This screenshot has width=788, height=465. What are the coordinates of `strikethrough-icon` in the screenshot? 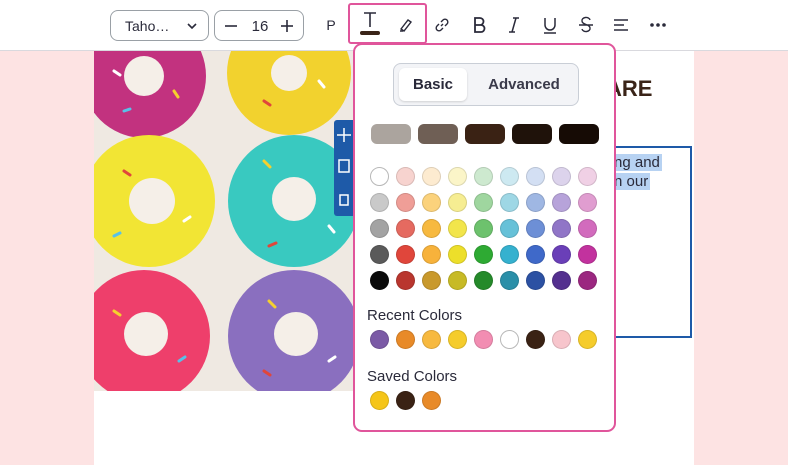 It's located at (586, 24).